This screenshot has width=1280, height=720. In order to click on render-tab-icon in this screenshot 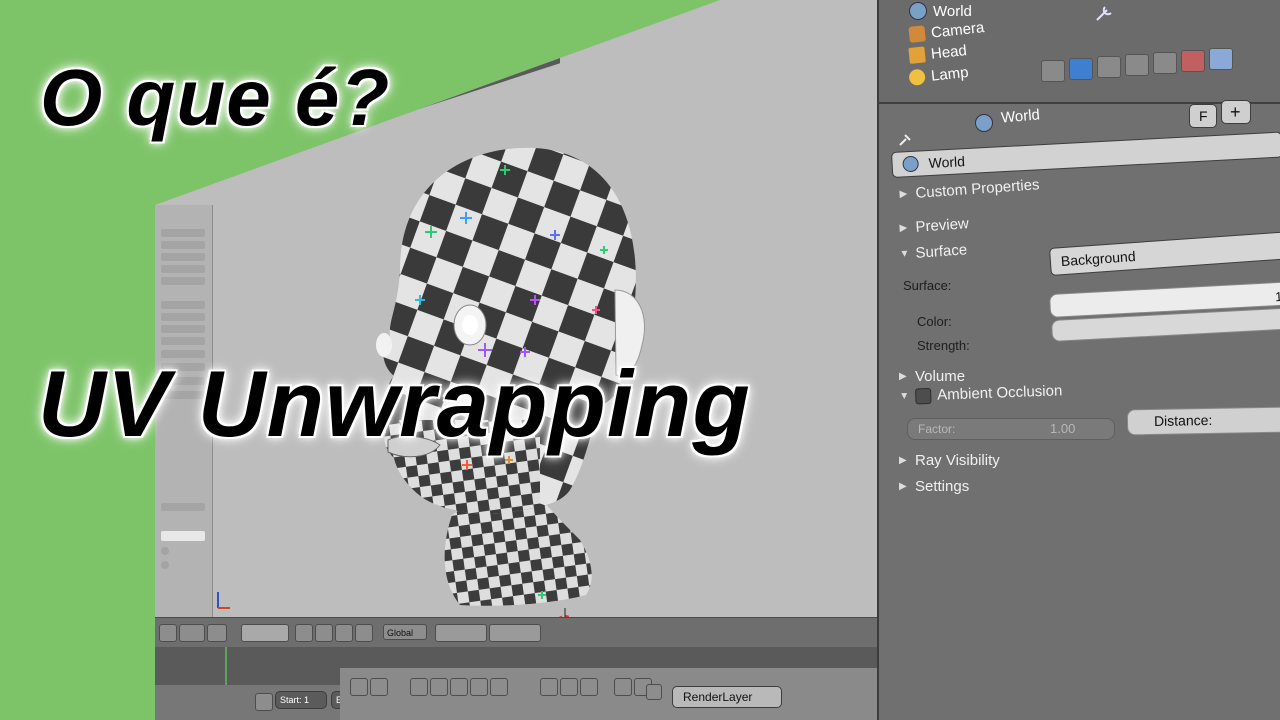, I will do `click(1053, 71)`.